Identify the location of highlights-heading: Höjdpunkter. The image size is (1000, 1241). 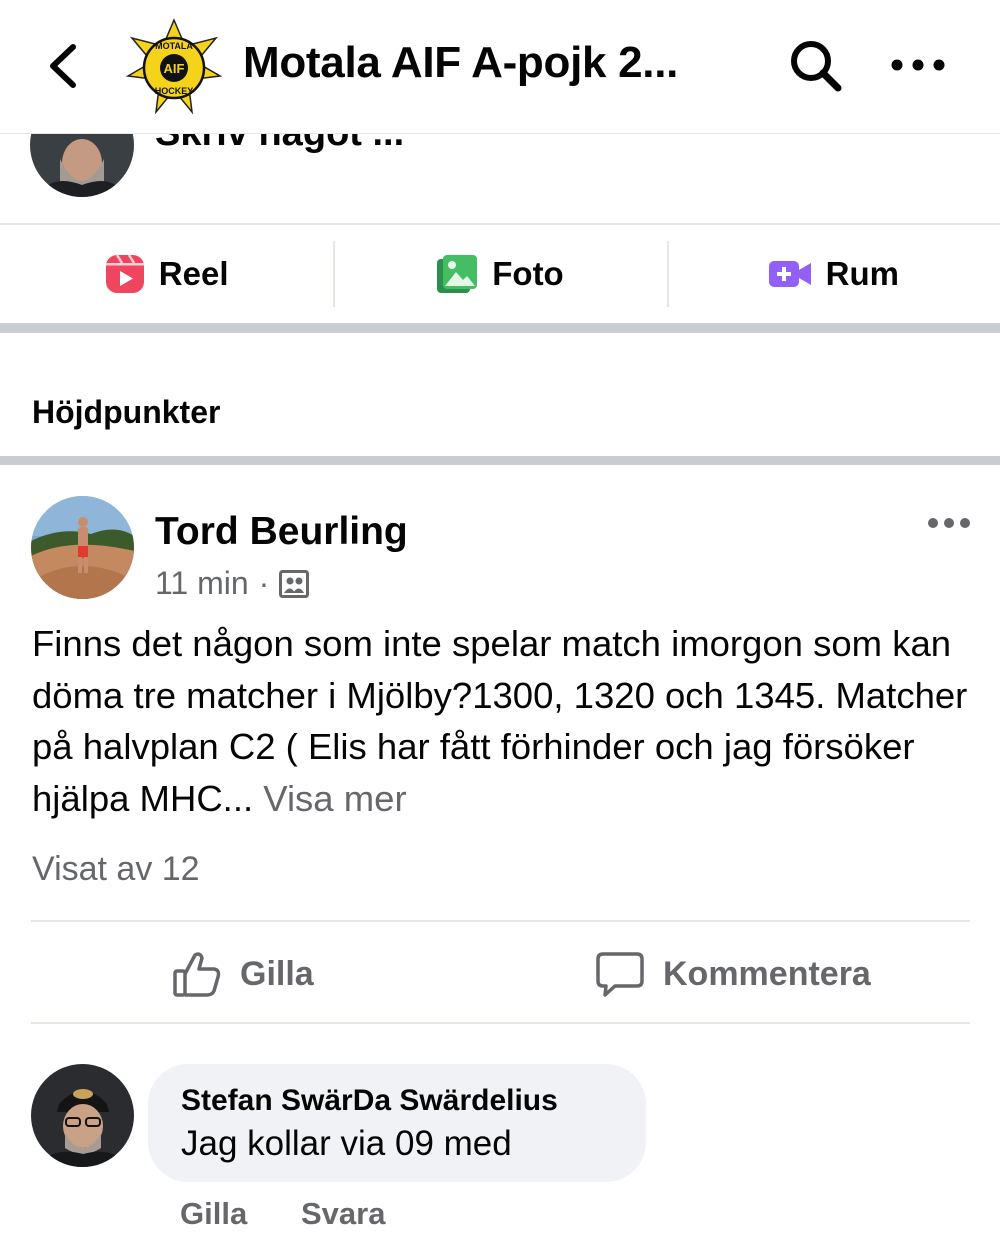
(126, 412).